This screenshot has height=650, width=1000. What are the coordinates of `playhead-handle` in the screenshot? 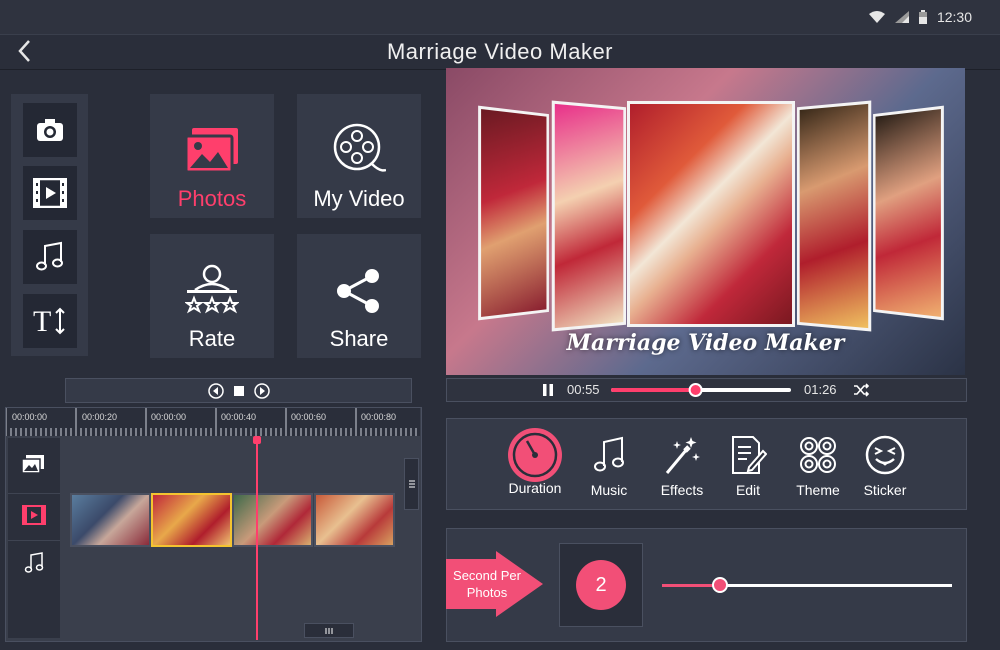 It's located at (257, 440).